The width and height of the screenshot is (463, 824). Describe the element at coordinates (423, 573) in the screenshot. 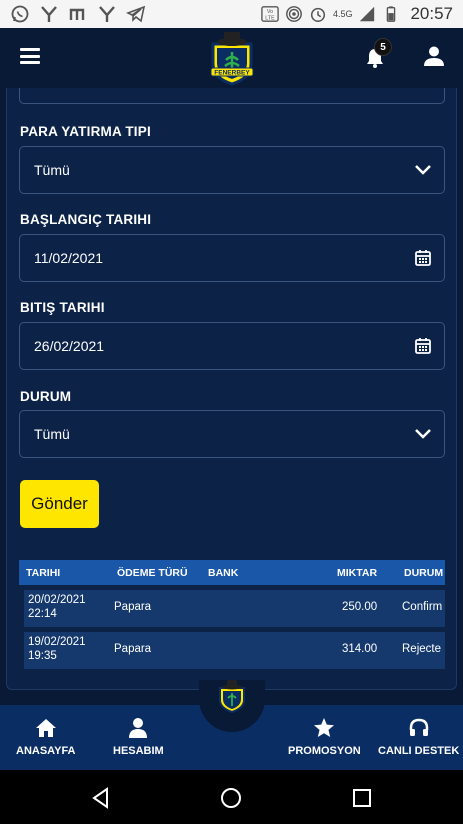

I see `column-header-status: DURUM` at that location.